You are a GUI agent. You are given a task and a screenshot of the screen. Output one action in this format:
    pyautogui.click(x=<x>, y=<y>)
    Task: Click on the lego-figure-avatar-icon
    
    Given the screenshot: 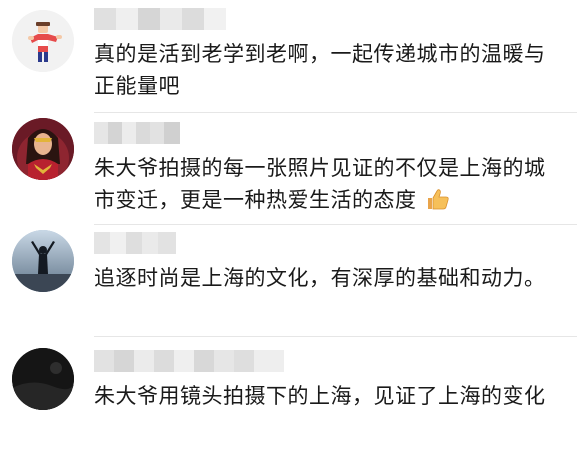 What is the action you would take?
    pyautogui.click(x=43, y=41)
    